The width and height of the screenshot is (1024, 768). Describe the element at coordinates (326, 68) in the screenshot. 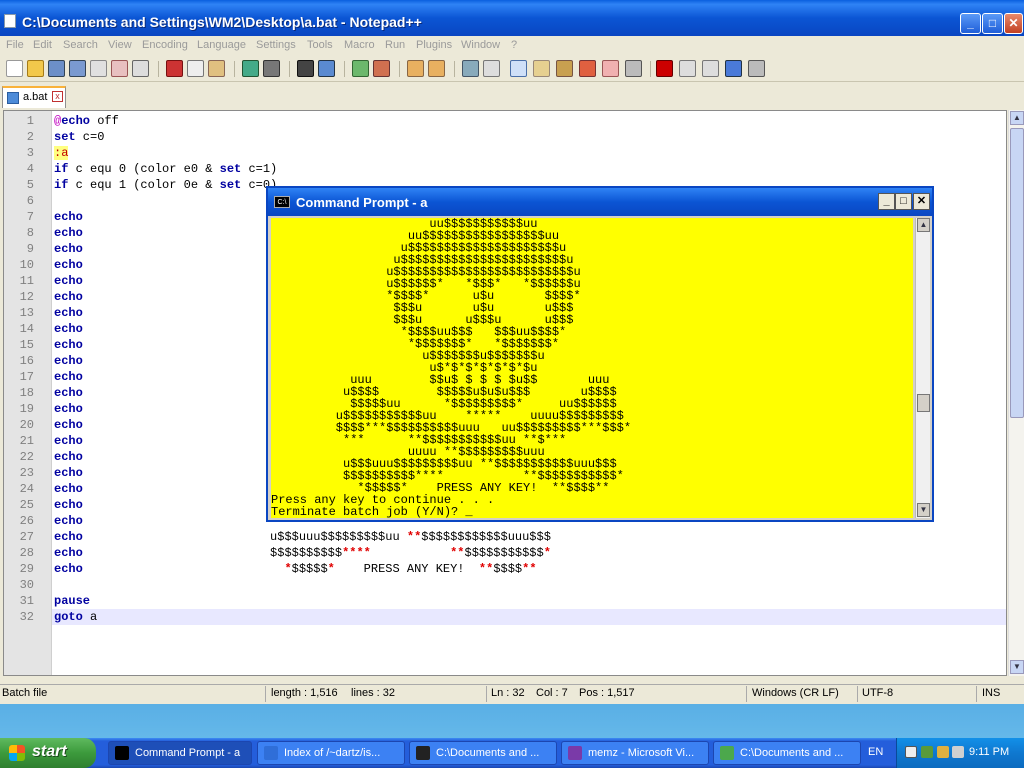

I see `replace-icon` at that location.